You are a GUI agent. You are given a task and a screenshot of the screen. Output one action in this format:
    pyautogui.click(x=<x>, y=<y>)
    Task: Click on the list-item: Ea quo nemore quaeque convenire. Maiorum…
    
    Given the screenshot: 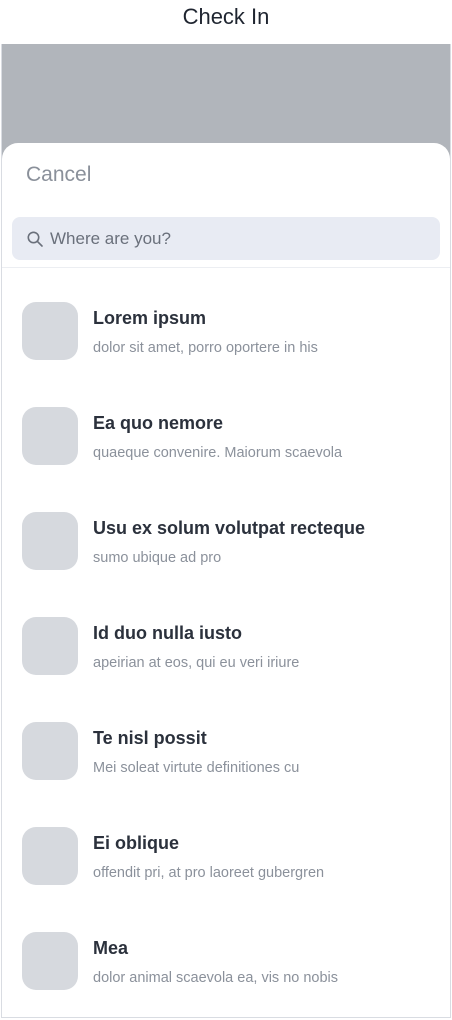 What is the action you would take?
    pyautogui.click(x=226, y=435)
    